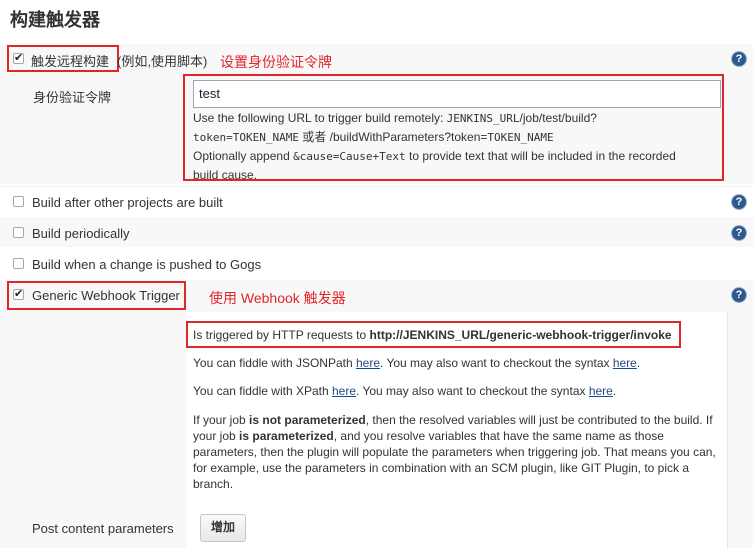 The image size is (753, 548). Describe the element at coordinates (127, 202) in the screenshot. I see `build-after-label: Build after other projects are built` at that location.